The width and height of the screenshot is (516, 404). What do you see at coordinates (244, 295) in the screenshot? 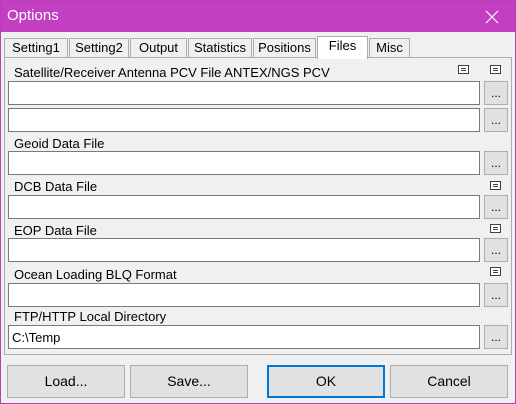
I see `ocean-loading-field` at bounding box center [244, 295].